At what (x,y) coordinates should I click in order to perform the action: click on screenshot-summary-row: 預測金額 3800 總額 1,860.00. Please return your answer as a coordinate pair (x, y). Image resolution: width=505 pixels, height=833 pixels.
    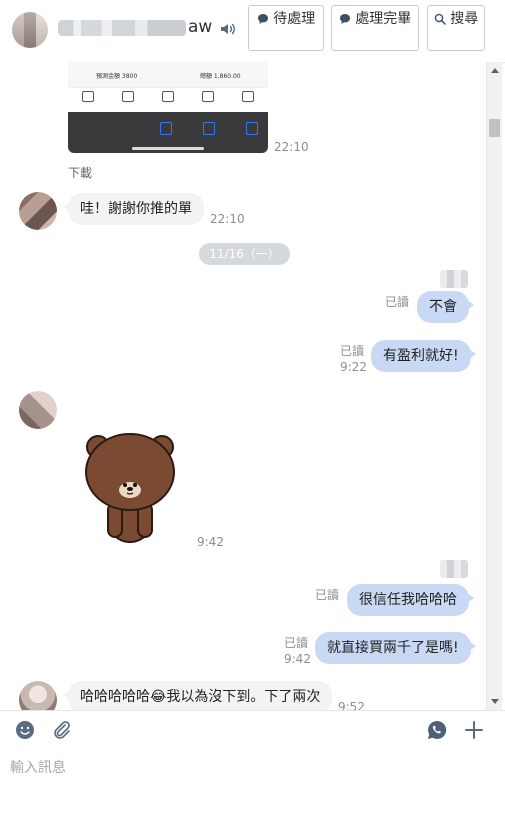
    Looking at the image, I should click on (168, 75).